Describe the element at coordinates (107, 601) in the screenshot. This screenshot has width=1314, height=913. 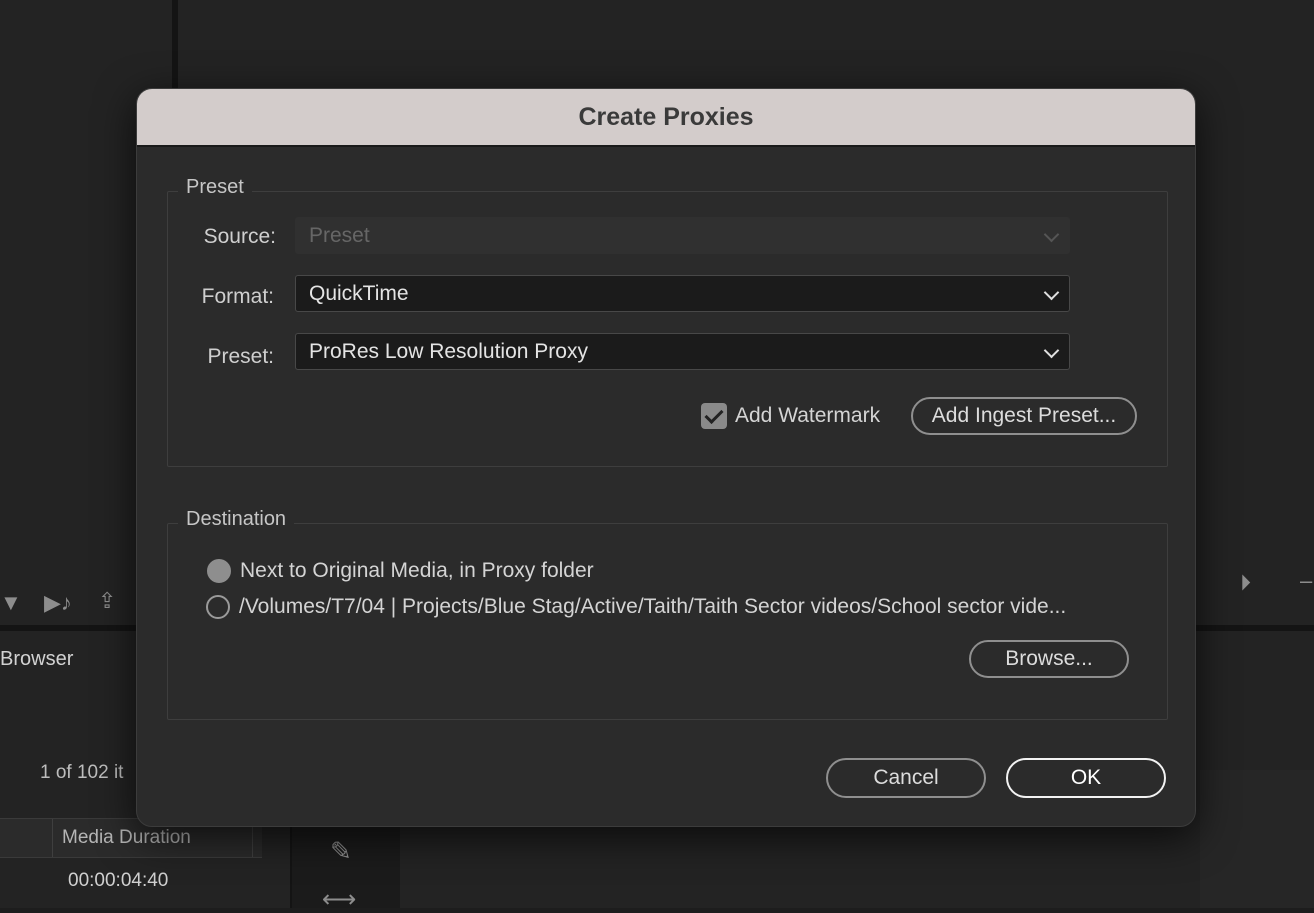
I see `export-icon: ⇪` at that location.